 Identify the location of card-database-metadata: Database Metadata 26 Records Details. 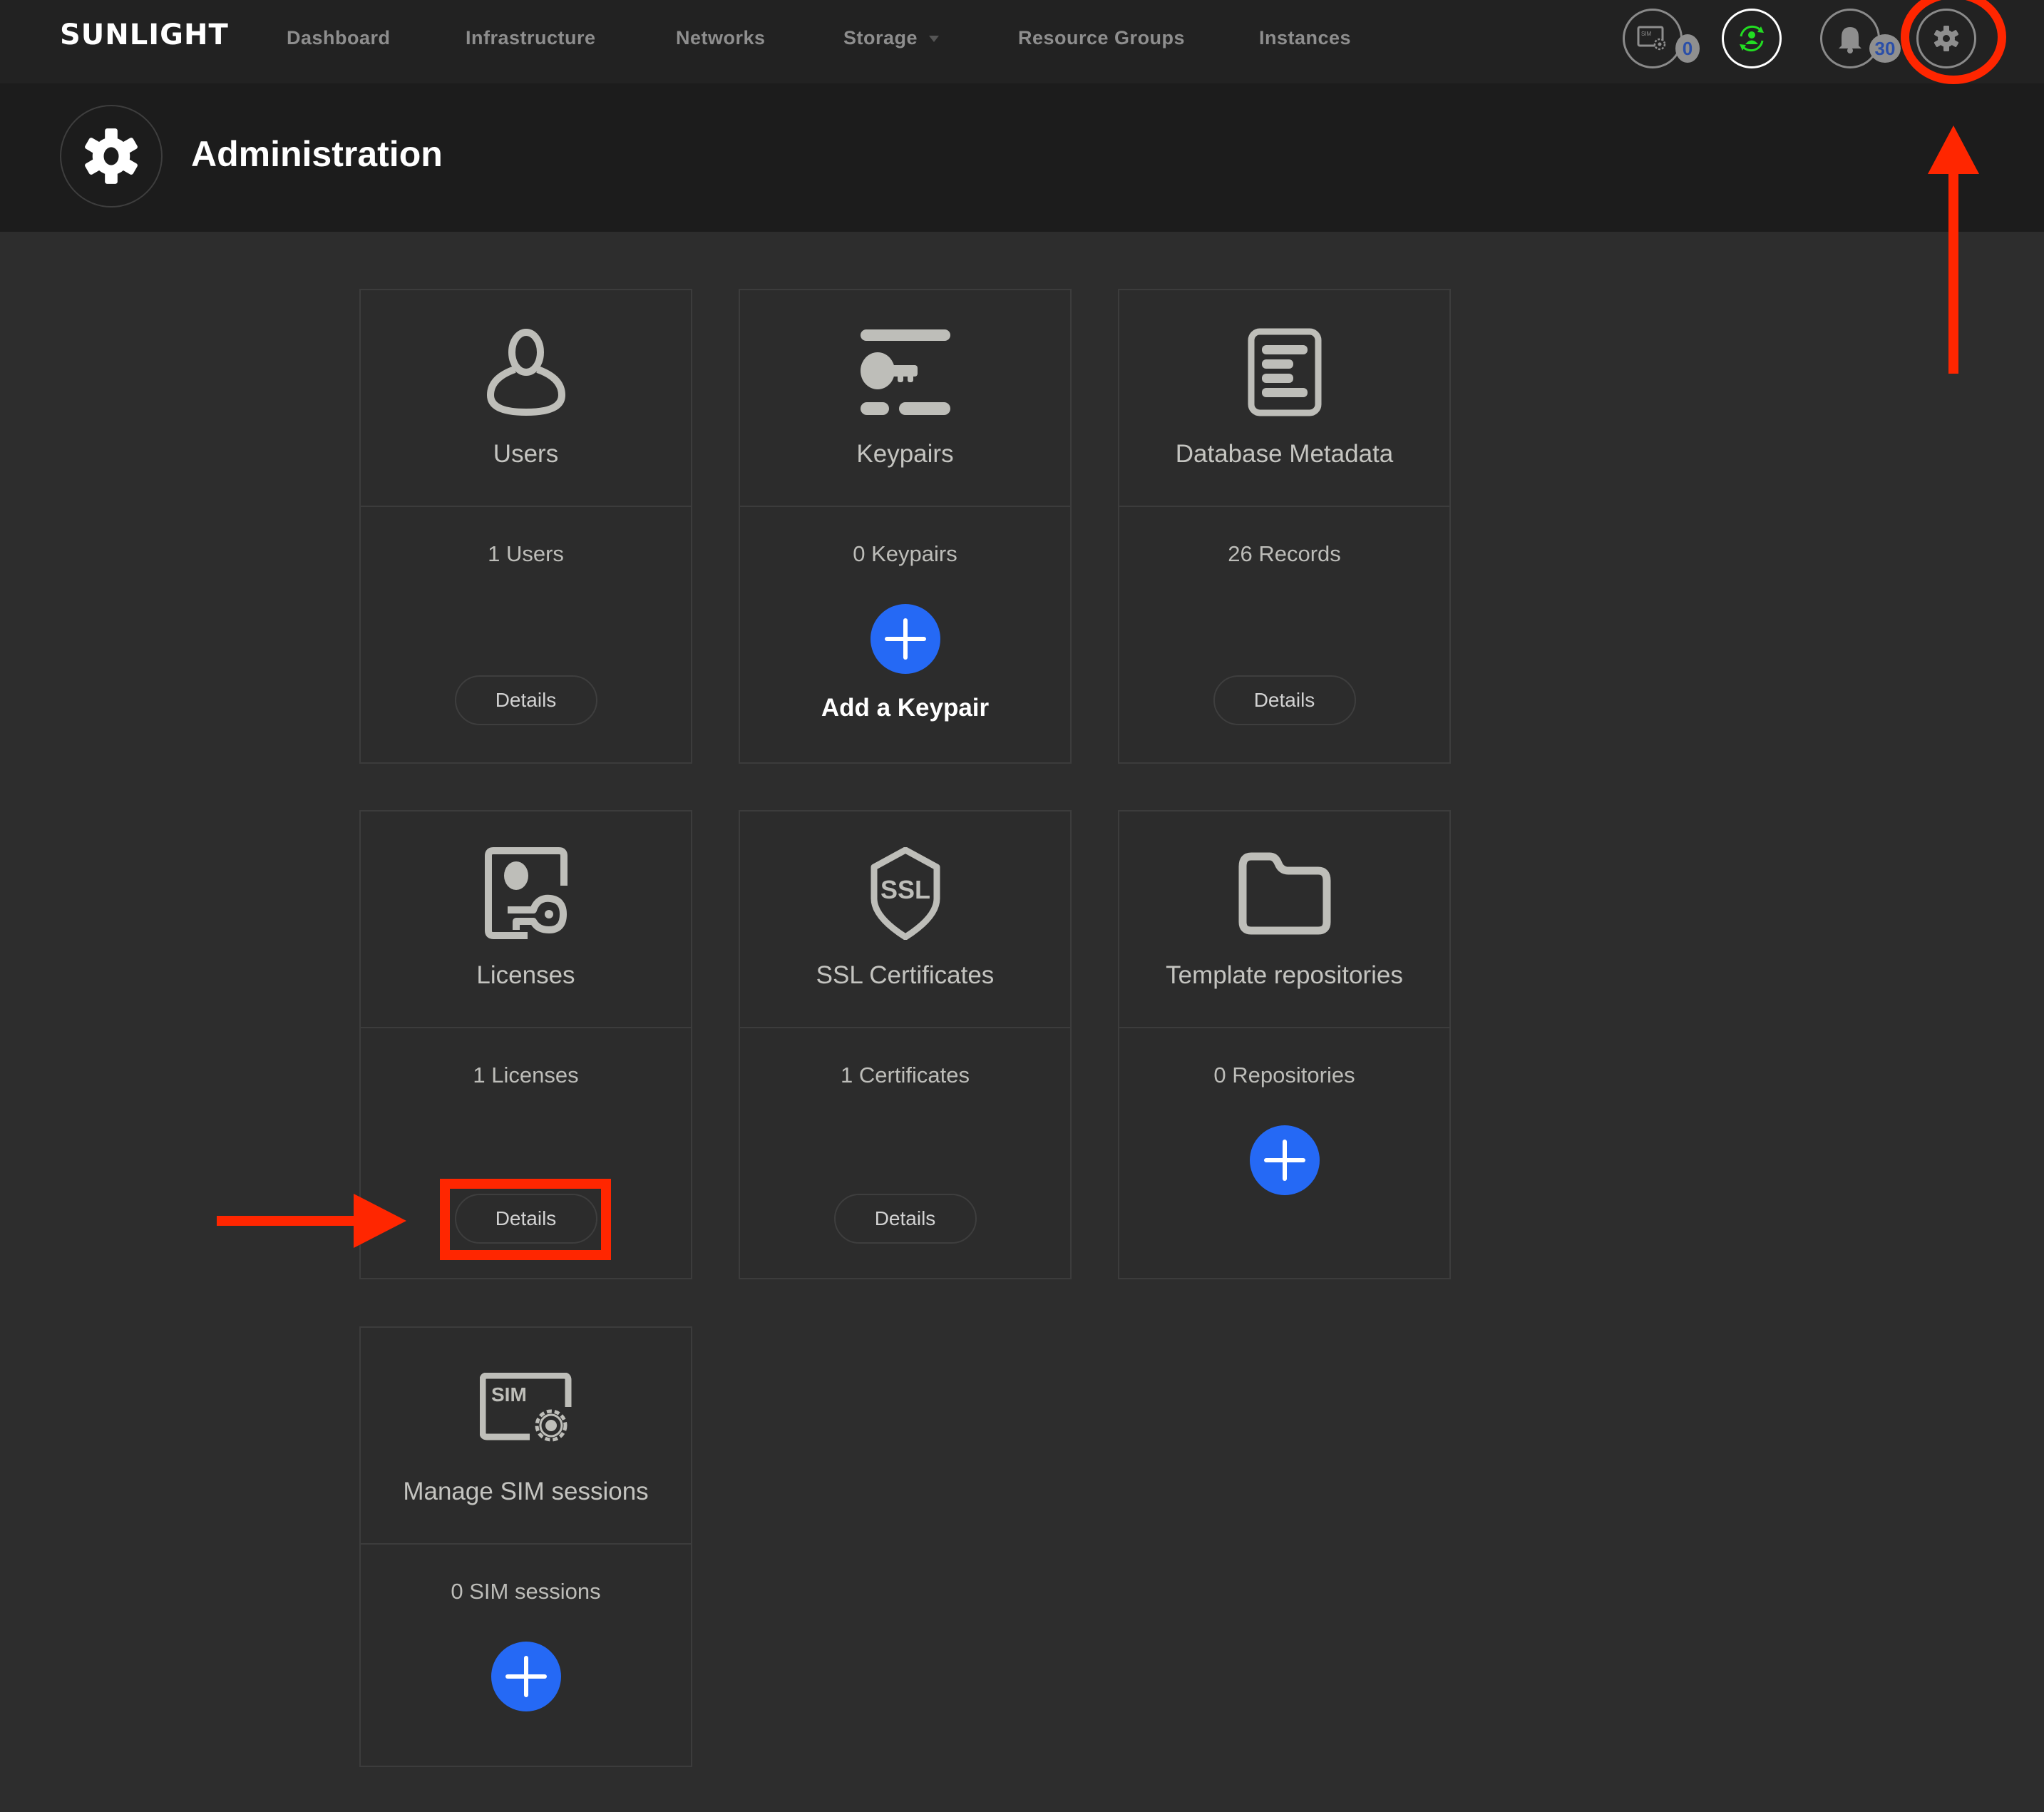
(1285, 526).